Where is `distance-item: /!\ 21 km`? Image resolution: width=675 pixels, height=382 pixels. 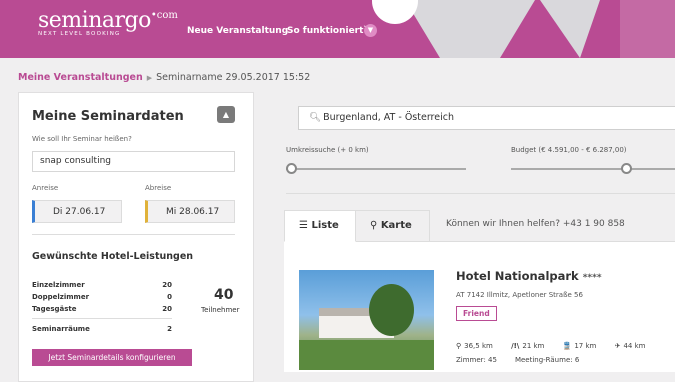
distance-item: /!\ 21 km is located at coordinates (531, 346).